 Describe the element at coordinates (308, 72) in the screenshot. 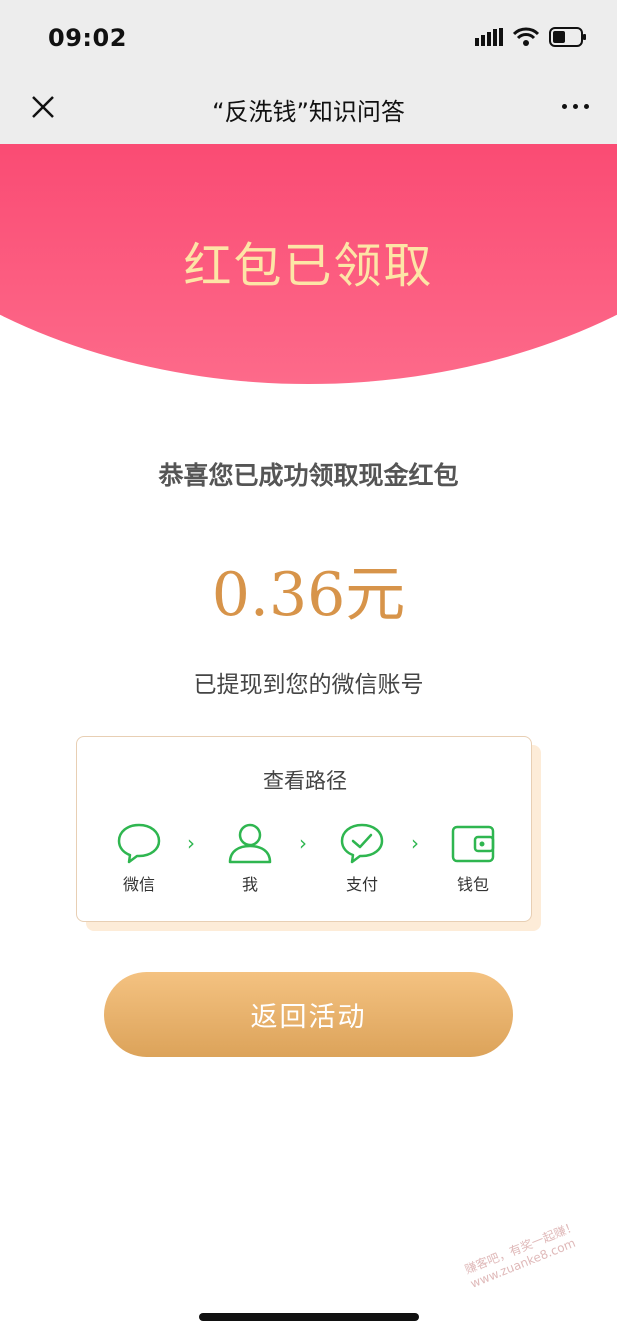

I see `top-bar: 09:02 “反洗钱”知识问答` at that location.